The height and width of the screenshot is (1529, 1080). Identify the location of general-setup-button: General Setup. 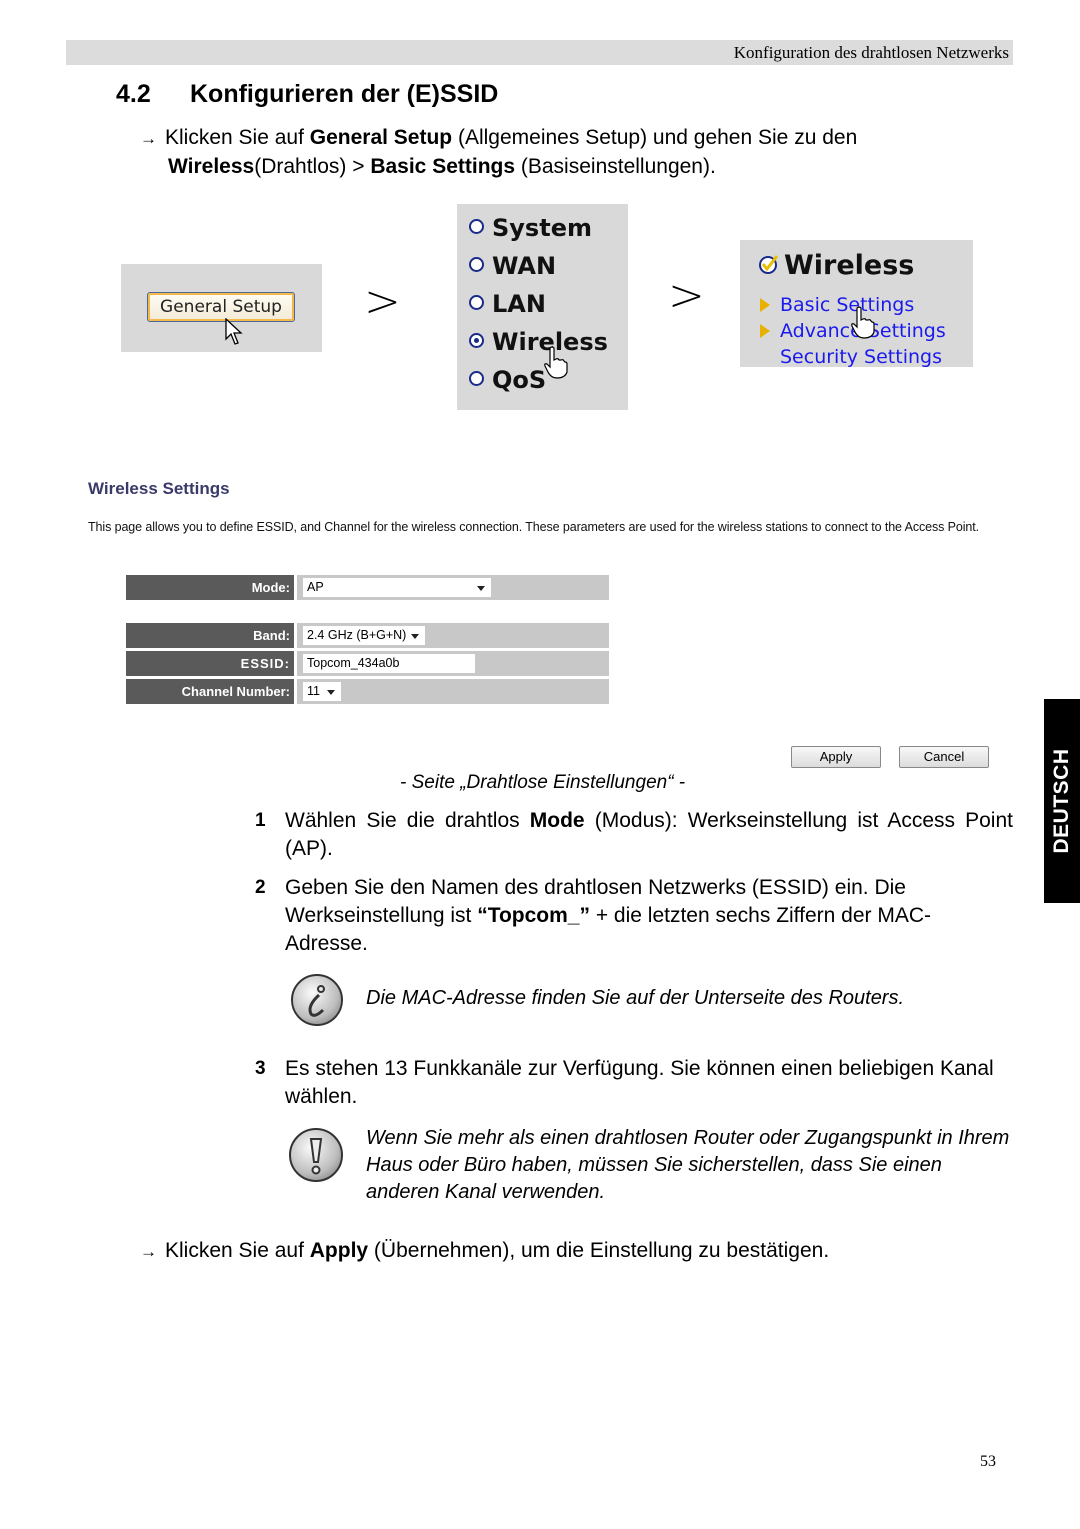
(221, 307).